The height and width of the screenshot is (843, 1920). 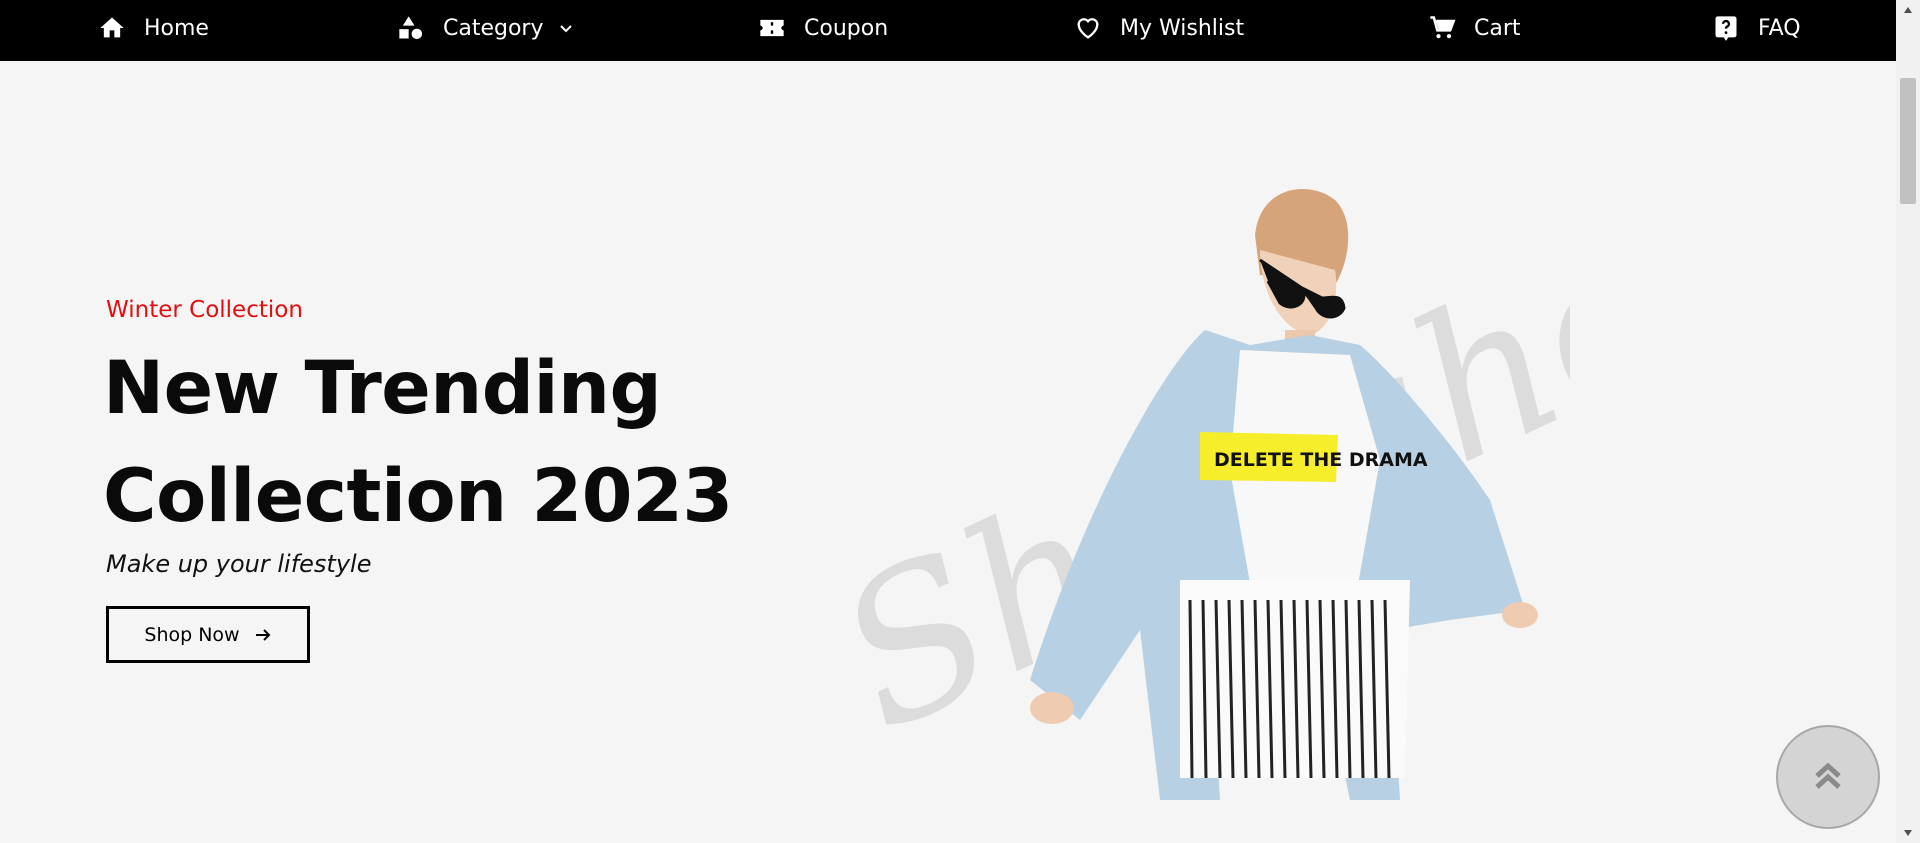 I want to click on scroll-to-top-button, so click(x=1828, y=777).